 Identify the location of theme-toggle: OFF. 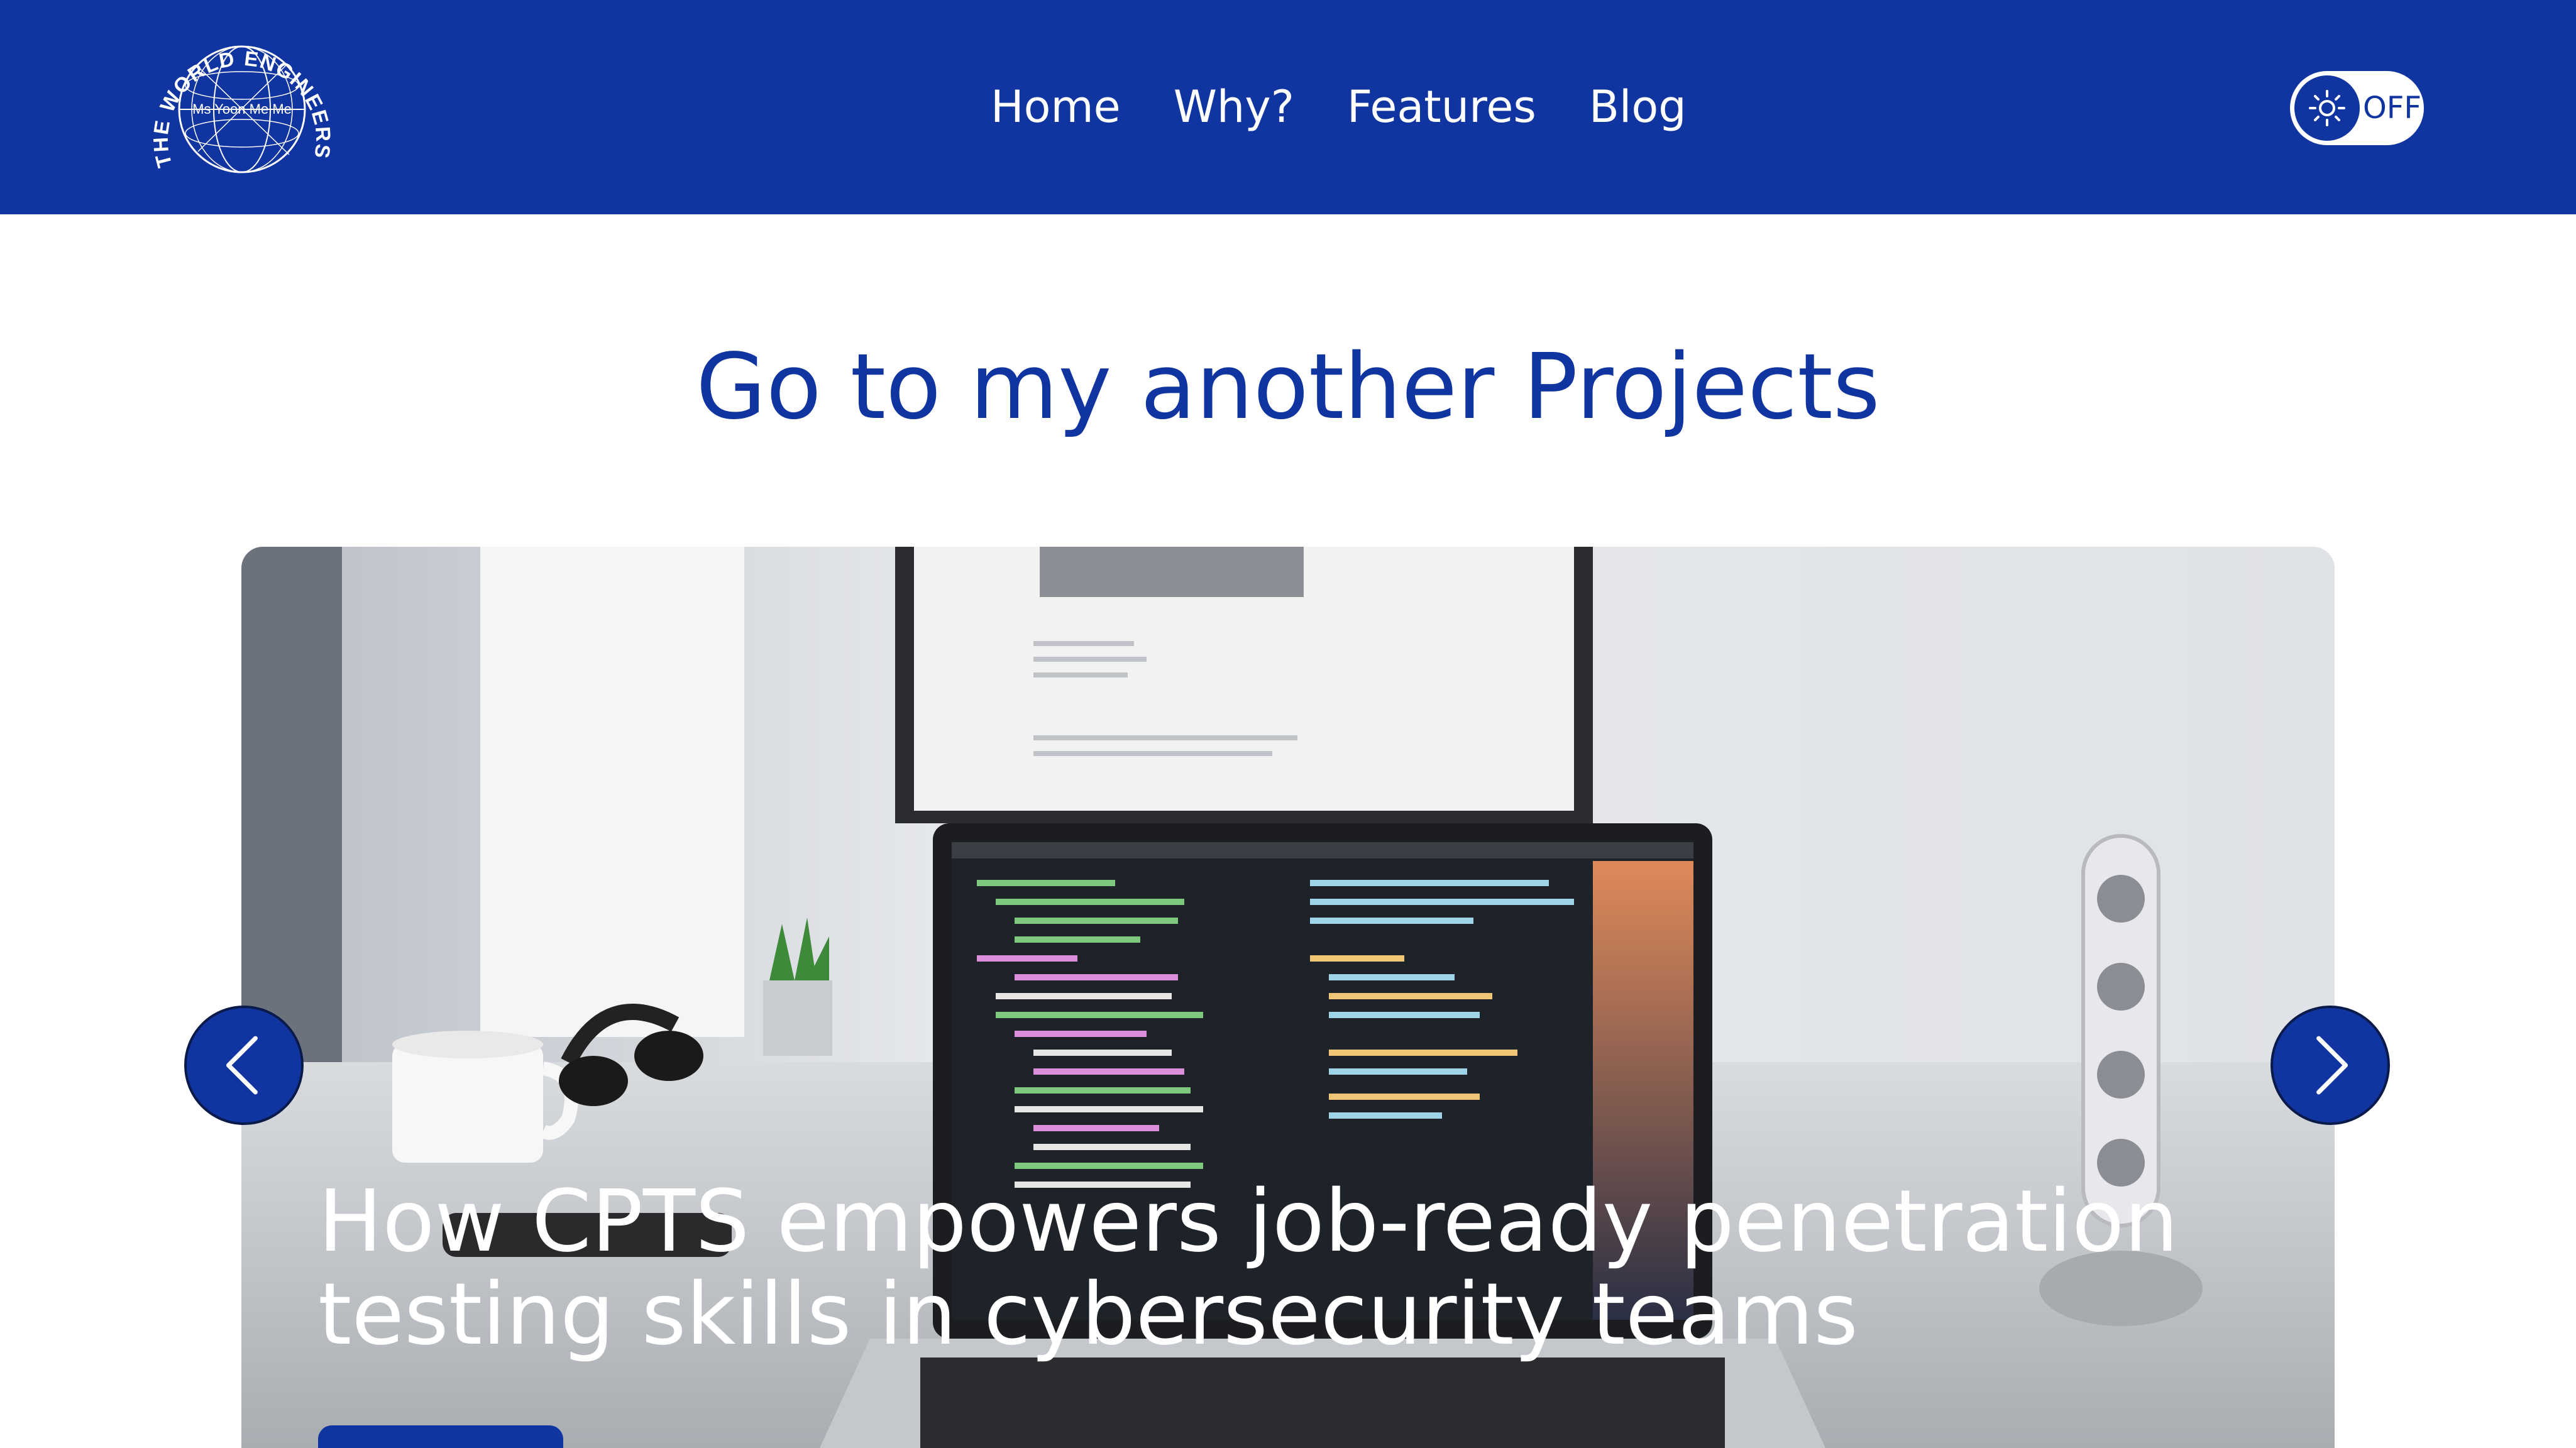
(2357, 108).